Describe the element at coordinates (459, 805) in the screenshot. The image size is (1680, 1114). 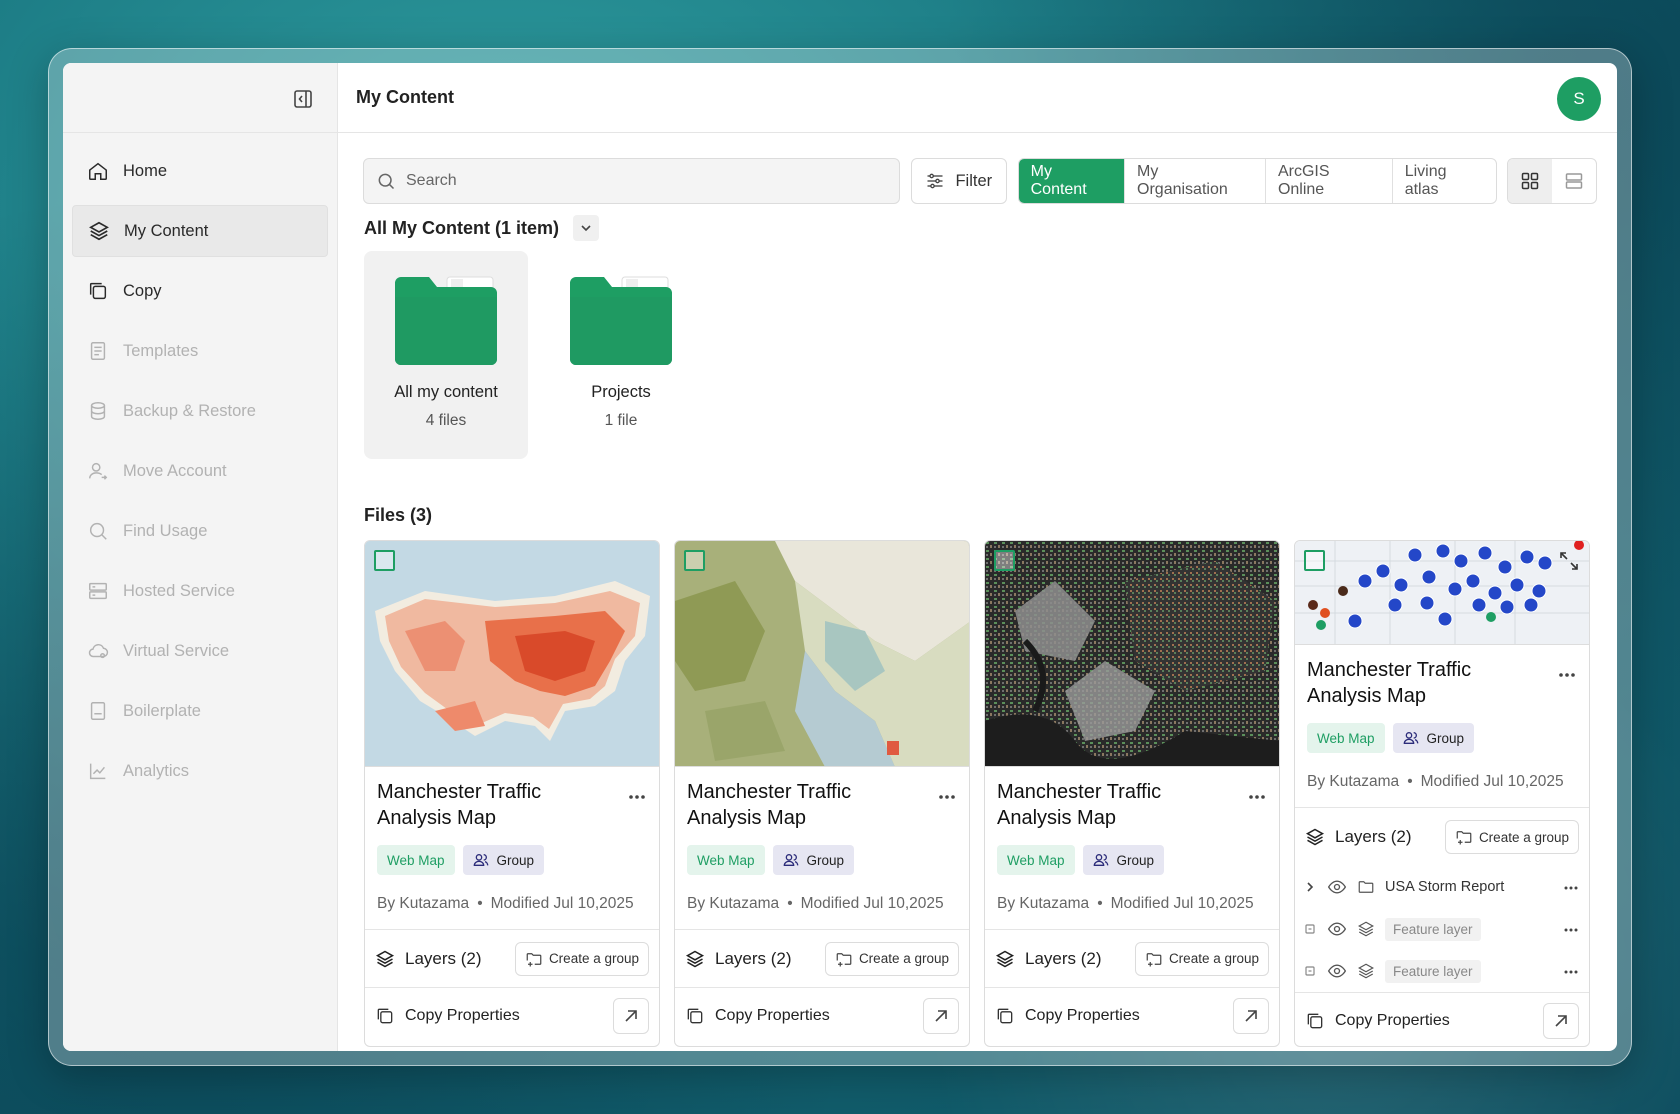
I see `card-title: Manchester Traffic Analysis Map` at that location.